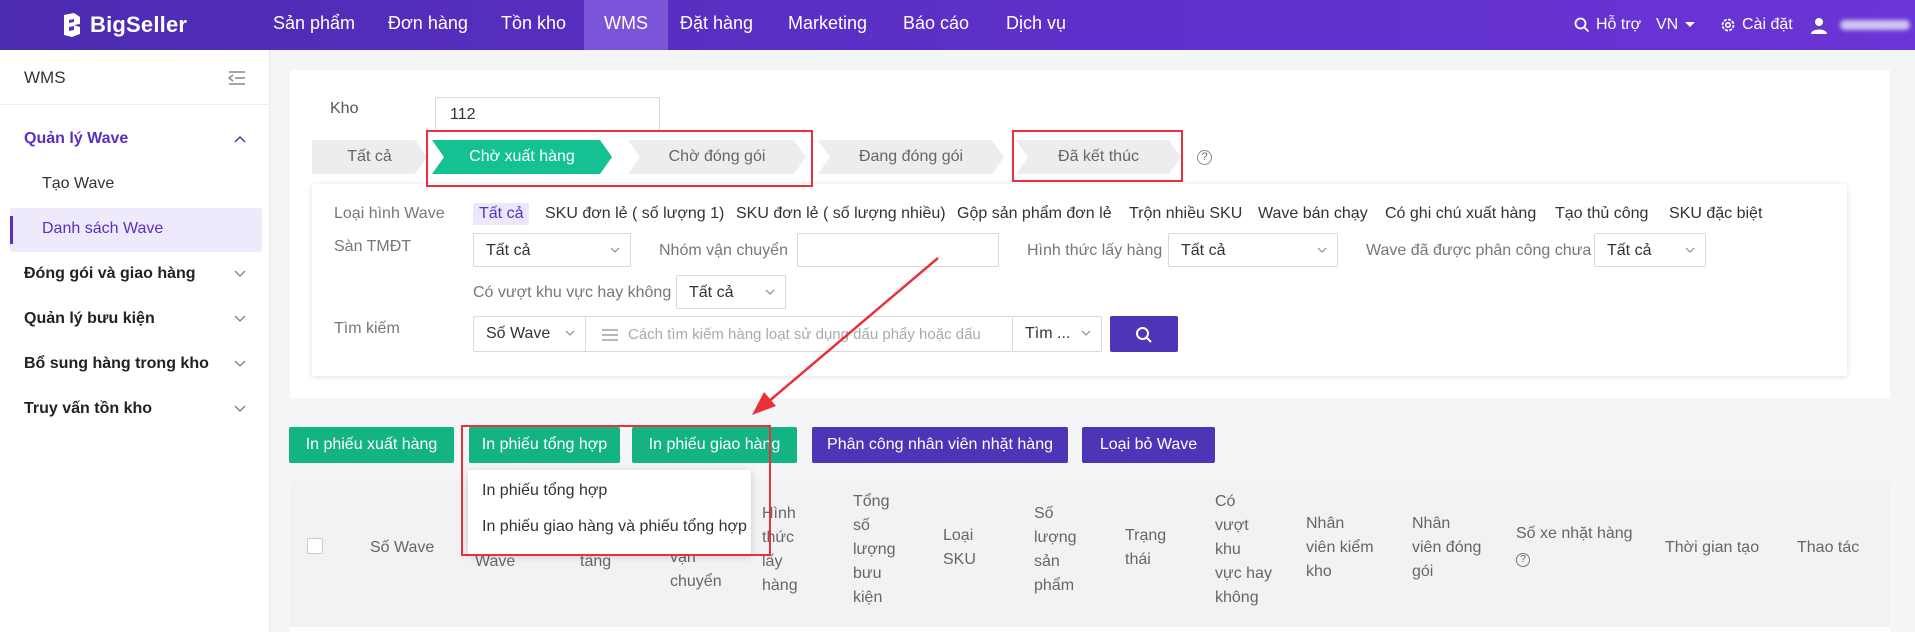  I want to click on column-label: Thời gian tạo, so click(1712, 547).